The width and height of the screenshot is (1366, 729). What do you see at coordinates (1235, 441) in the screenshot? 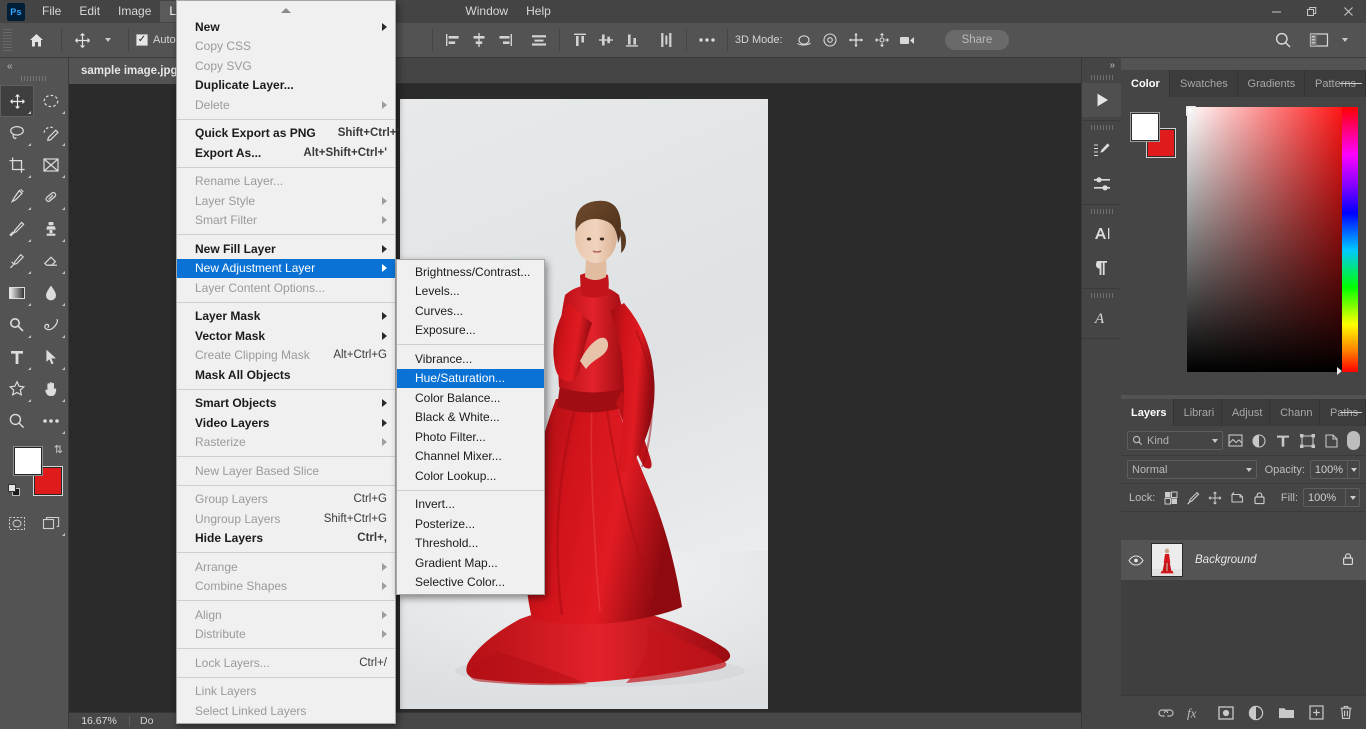
I see `pixel-filter-icon` at bounding box center [1235, 441].